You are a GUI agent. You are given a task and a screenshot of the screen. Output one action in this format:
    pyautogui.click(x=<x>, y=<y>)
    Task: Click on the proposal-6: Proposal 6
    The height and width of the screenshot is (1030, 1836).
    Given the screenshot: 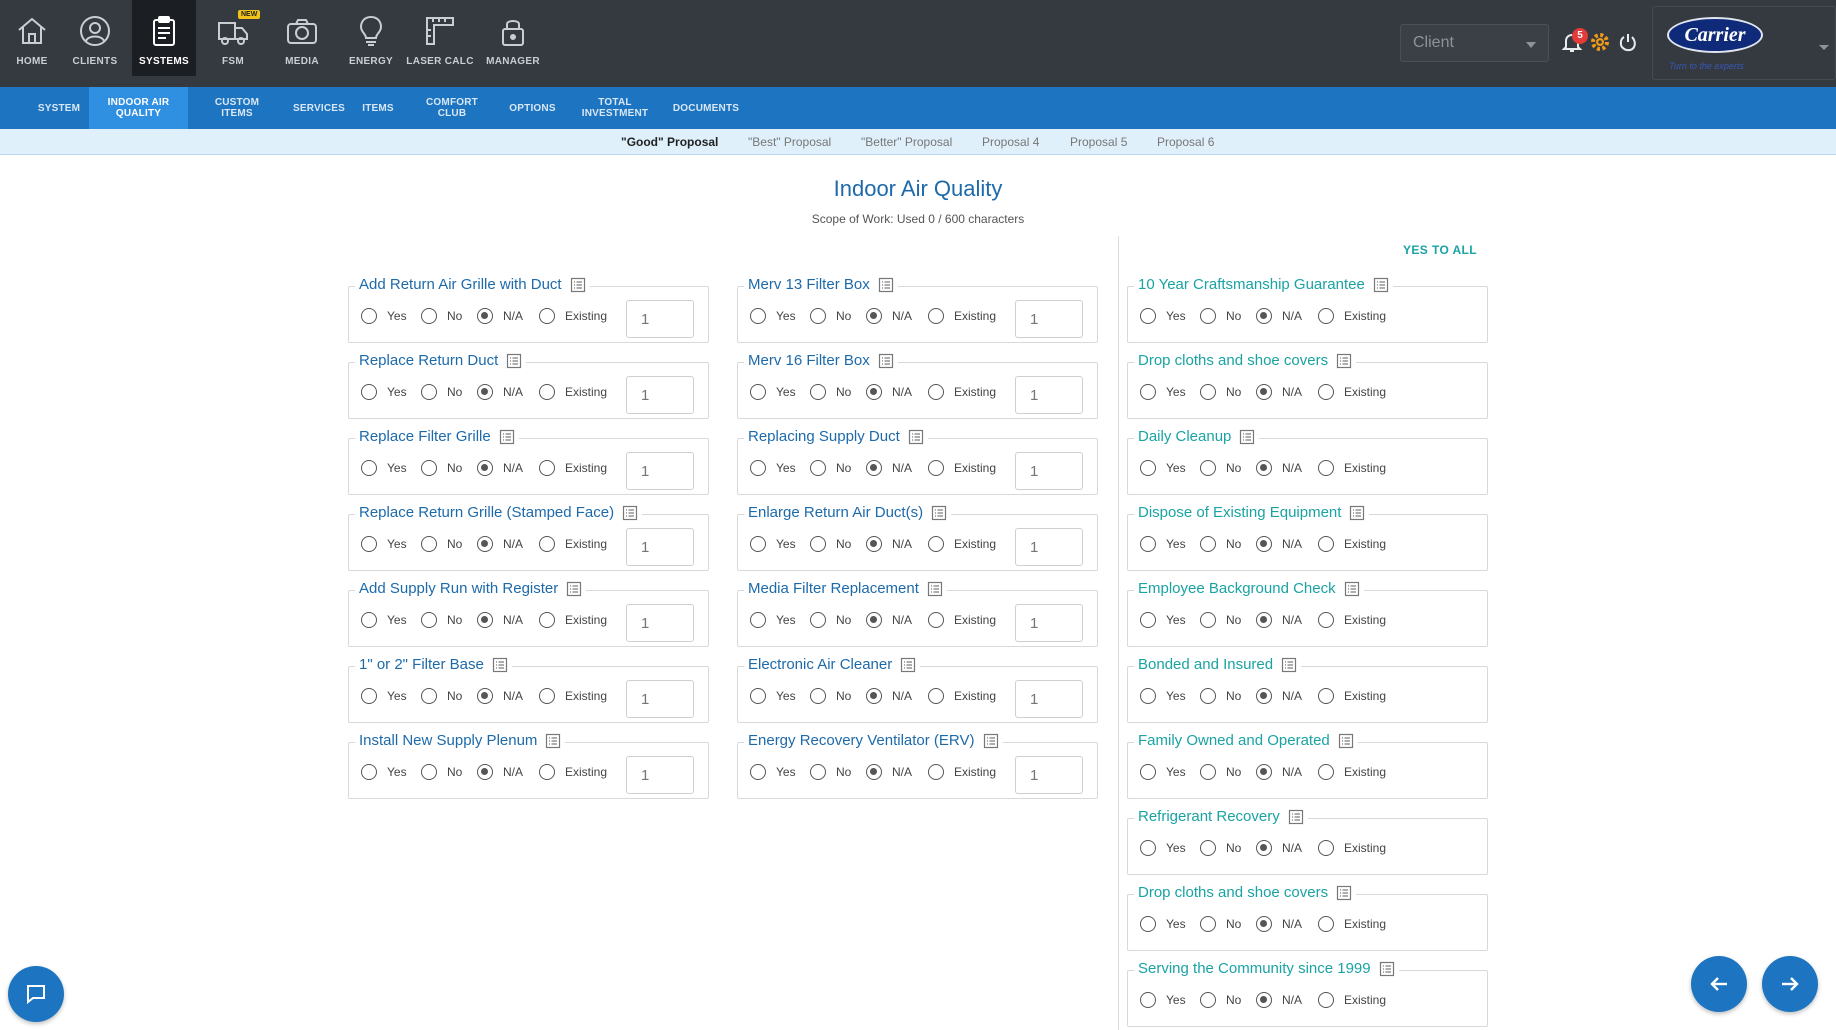 What is the action you would take?
    pyautogui.click(x=1185, y=142)
    